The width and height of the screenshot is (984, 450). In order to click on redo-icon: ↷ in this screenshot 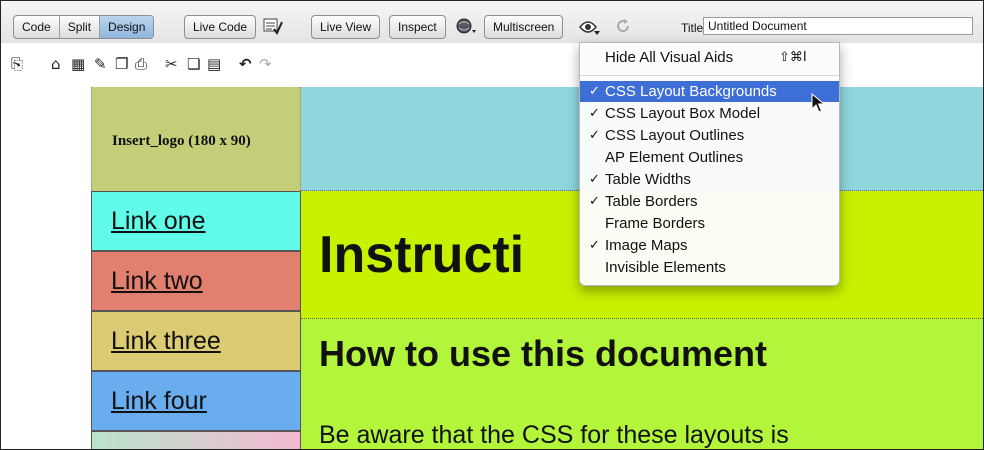, I will do `click(265, 64)`.